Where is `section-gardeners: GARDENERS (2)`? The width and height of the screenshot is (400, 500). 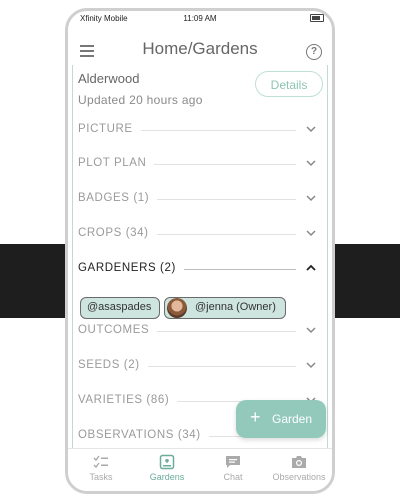
section-gardeners: GARDENERS (2) is located at coordinates (198, 269).